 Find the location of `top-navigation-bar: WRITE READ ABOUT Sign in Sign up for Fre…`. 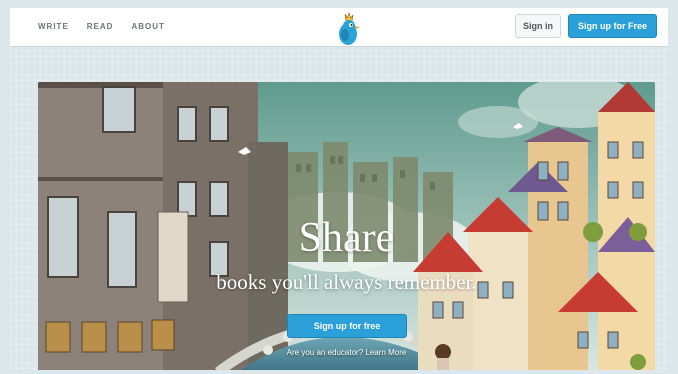

top-navigation-bar: WRITE READ ABOUT Sign in Sign up for Fre… is located at coordinates (339, 27).